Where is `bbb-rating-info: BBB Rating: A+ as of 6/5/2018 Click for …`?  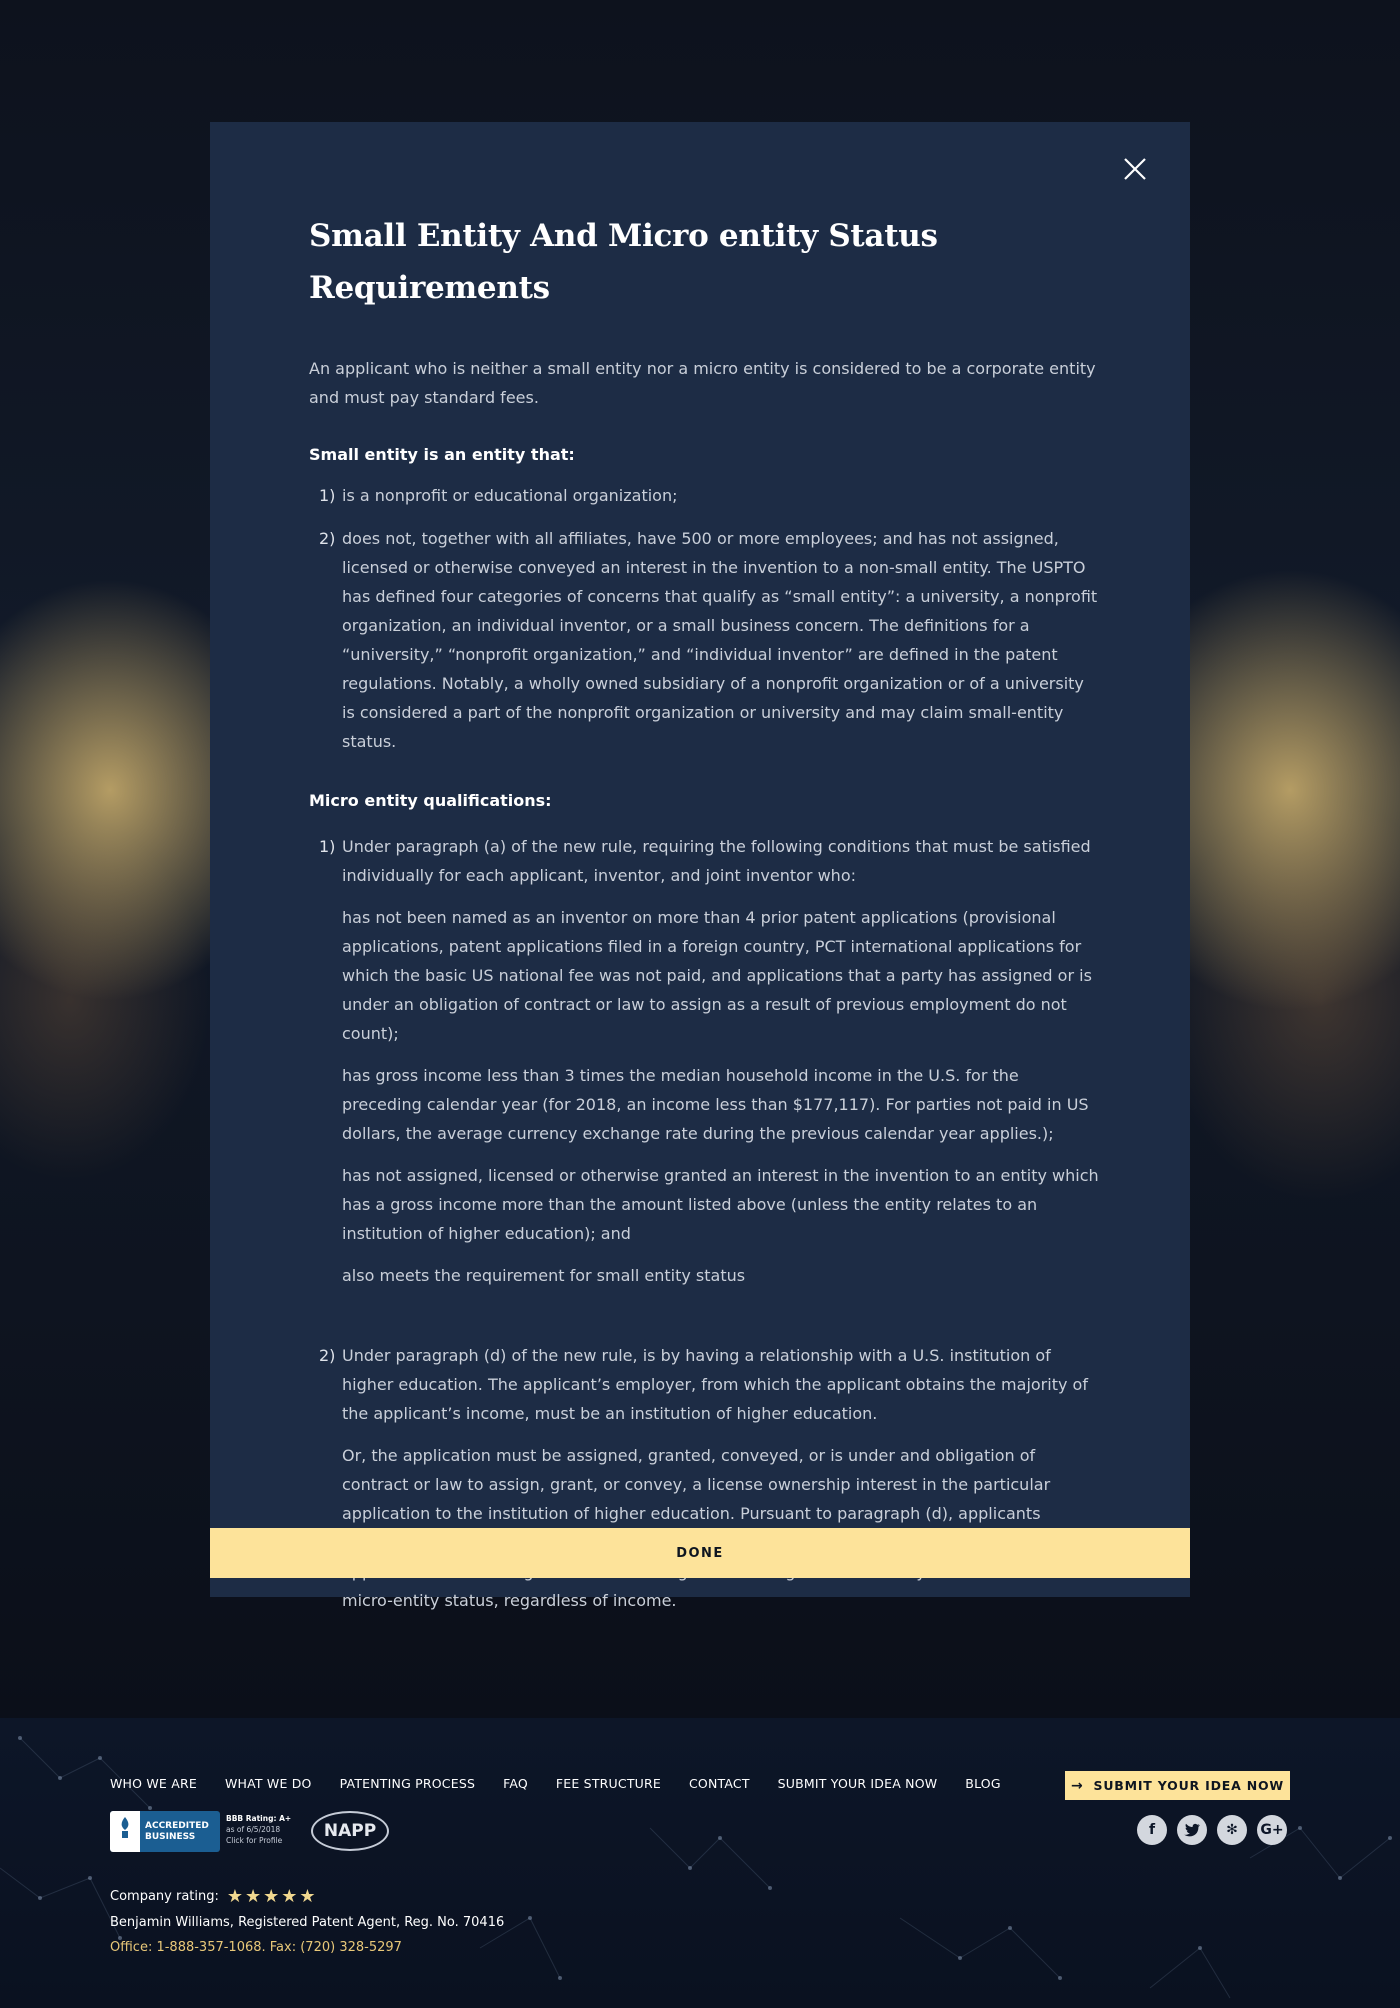 bbb-rating-info: BBB Rating: A+ as of 6/5/2018 Click for … is located at coordinates (258, 1829).